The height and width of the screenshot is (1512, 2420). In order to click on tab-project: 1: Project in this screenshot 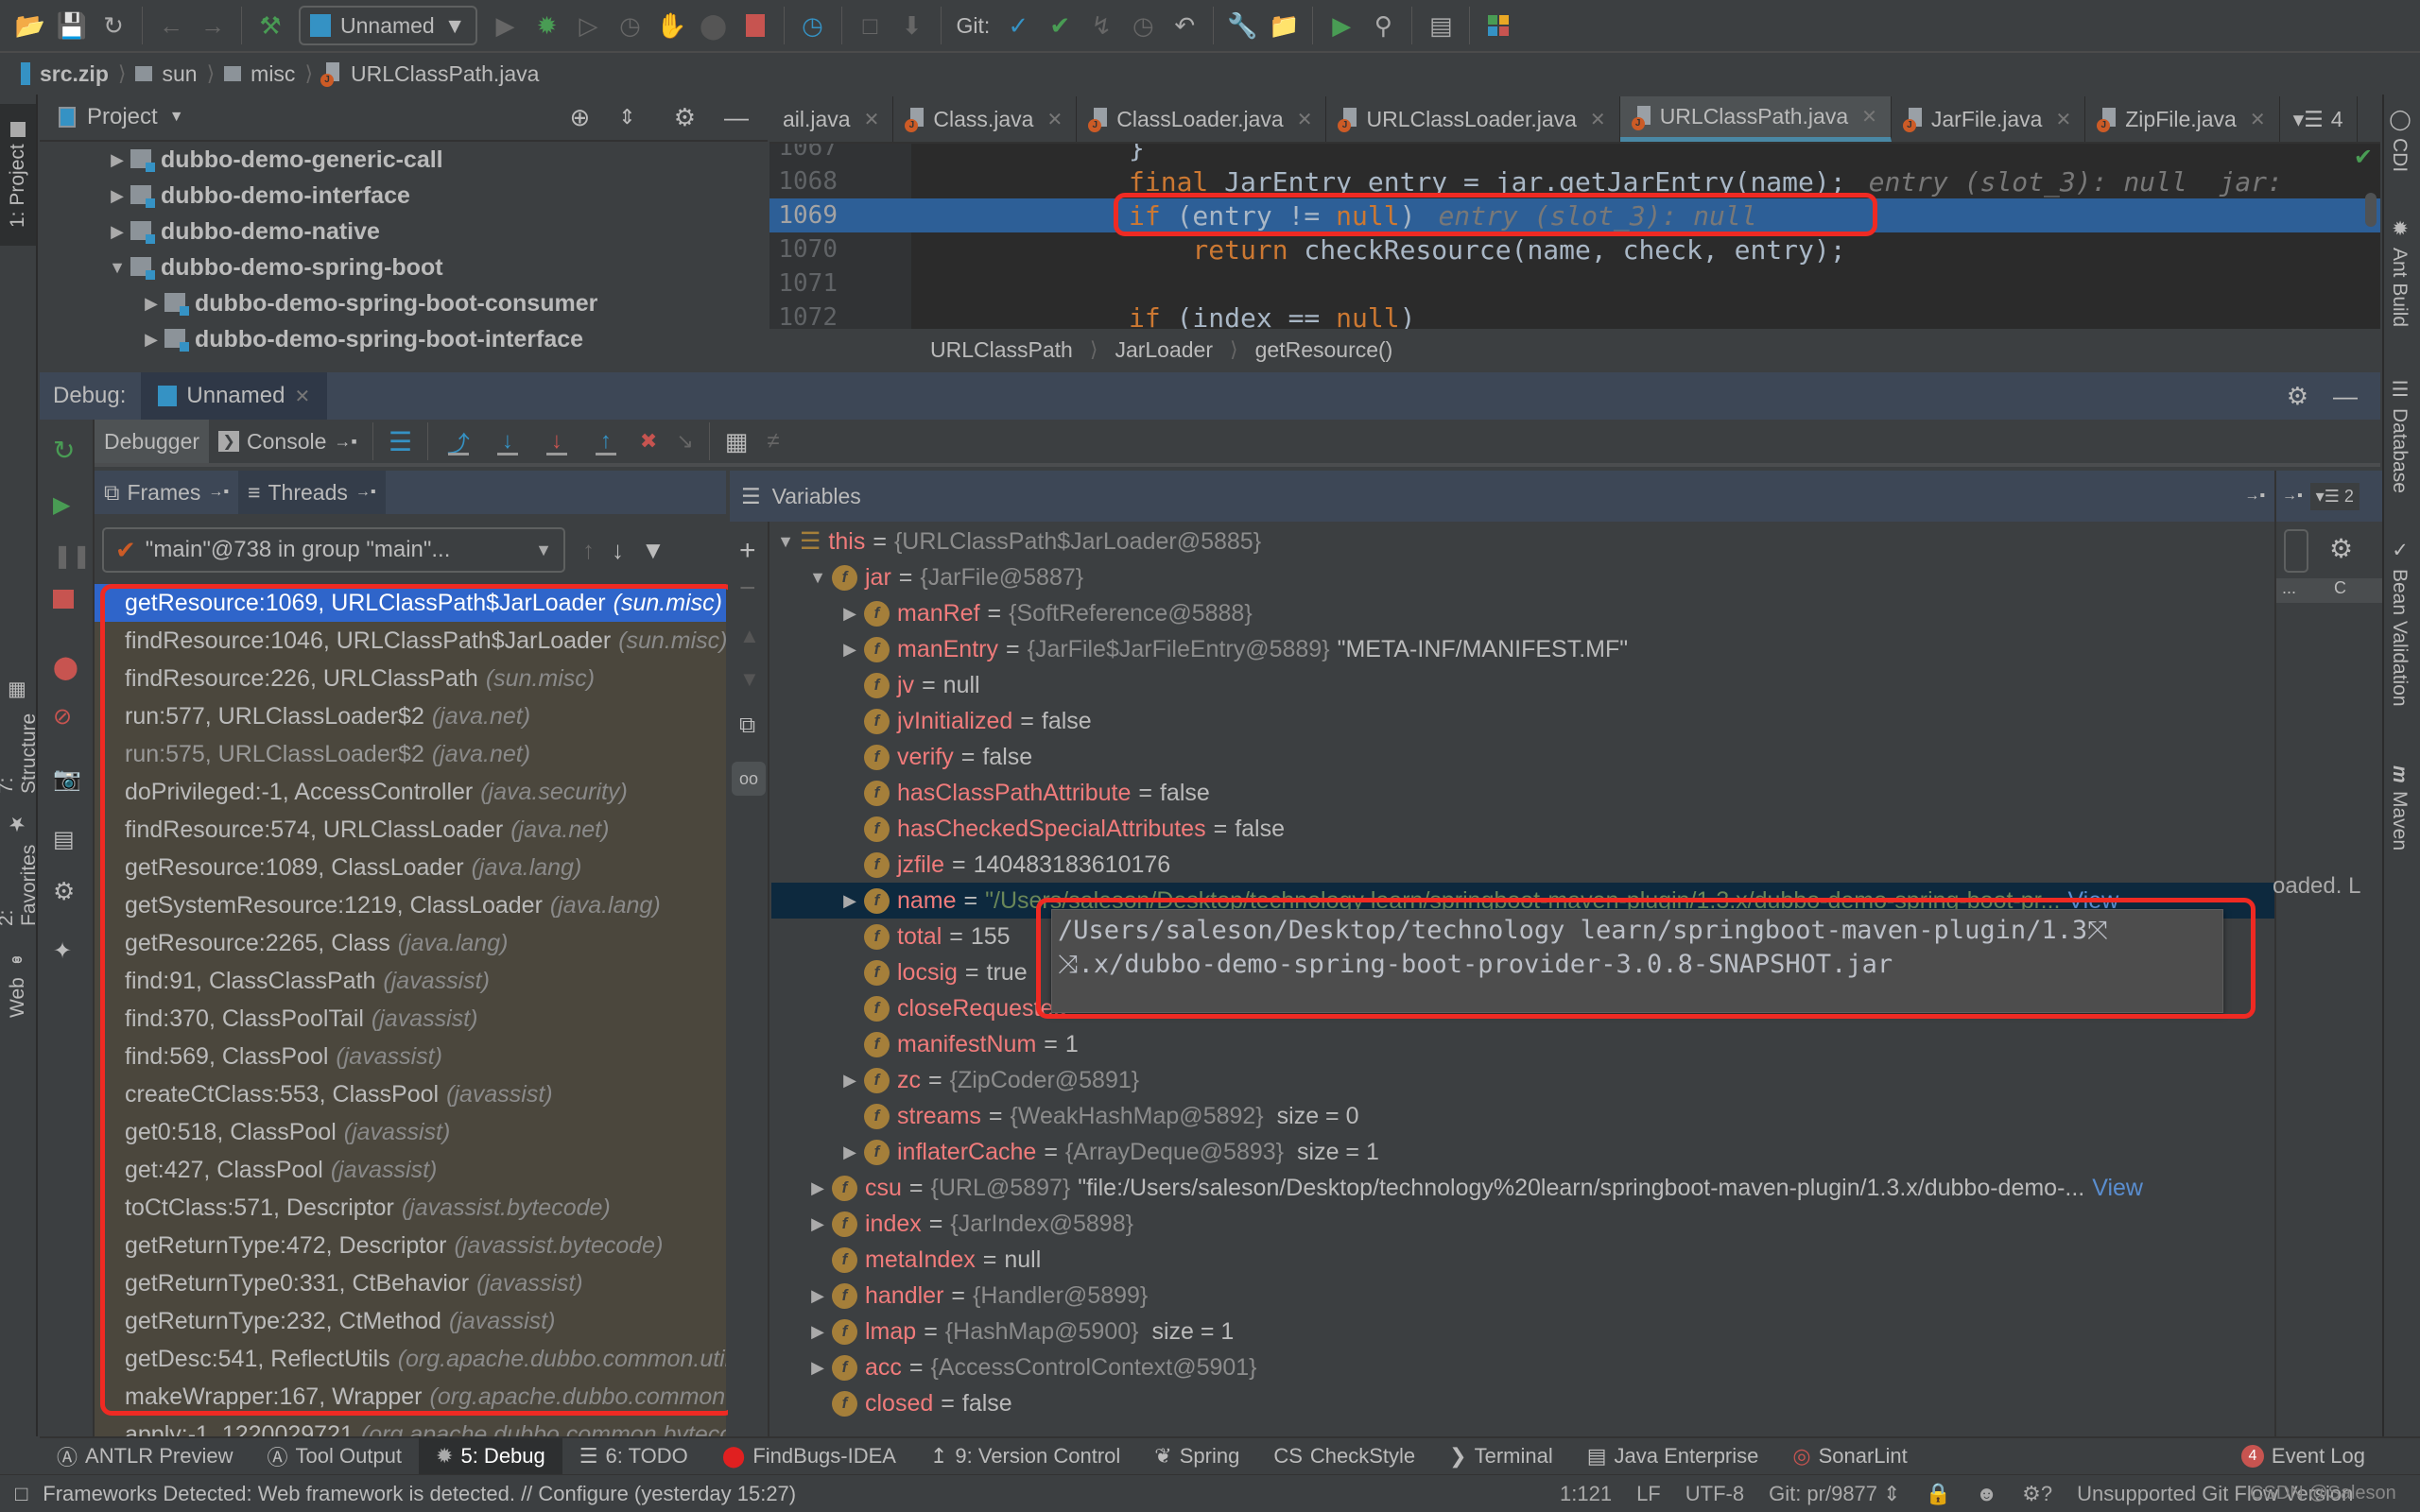, I will do `click(18, 175)`.